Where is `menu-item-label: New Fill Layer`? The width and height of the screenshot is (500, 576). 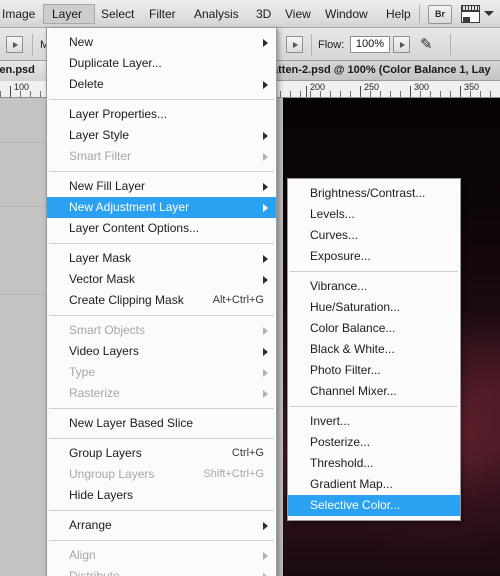
menu-item-label: New Fill Layer is located at coordinates (107, 186).